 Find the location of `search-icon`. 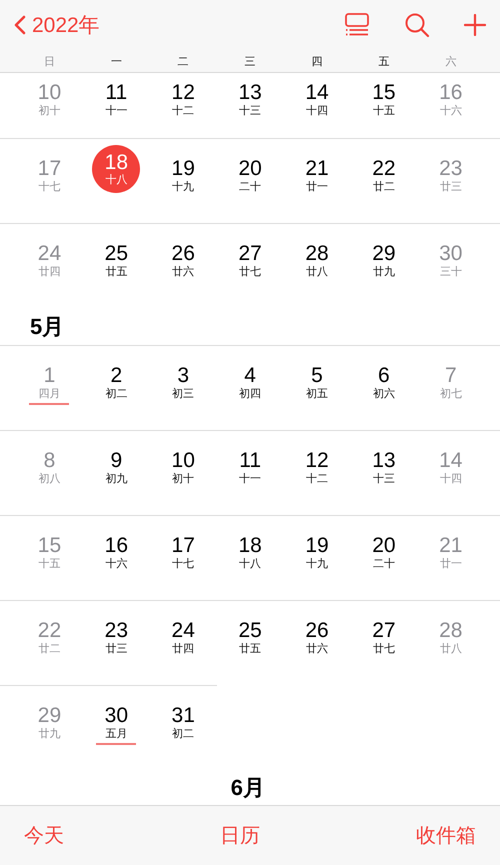

search-icon is located at coordinates (417, 25).